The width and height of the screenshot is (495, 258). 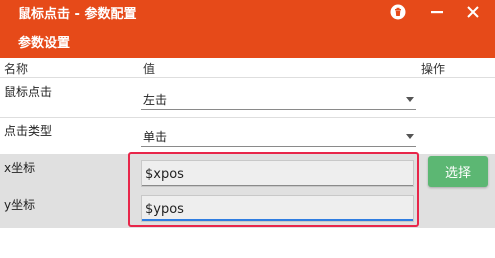 What do you see at coordinates (44, 43) in the screenshot?
I see `section-title: 参数设置` at bounding box center [44, 43].